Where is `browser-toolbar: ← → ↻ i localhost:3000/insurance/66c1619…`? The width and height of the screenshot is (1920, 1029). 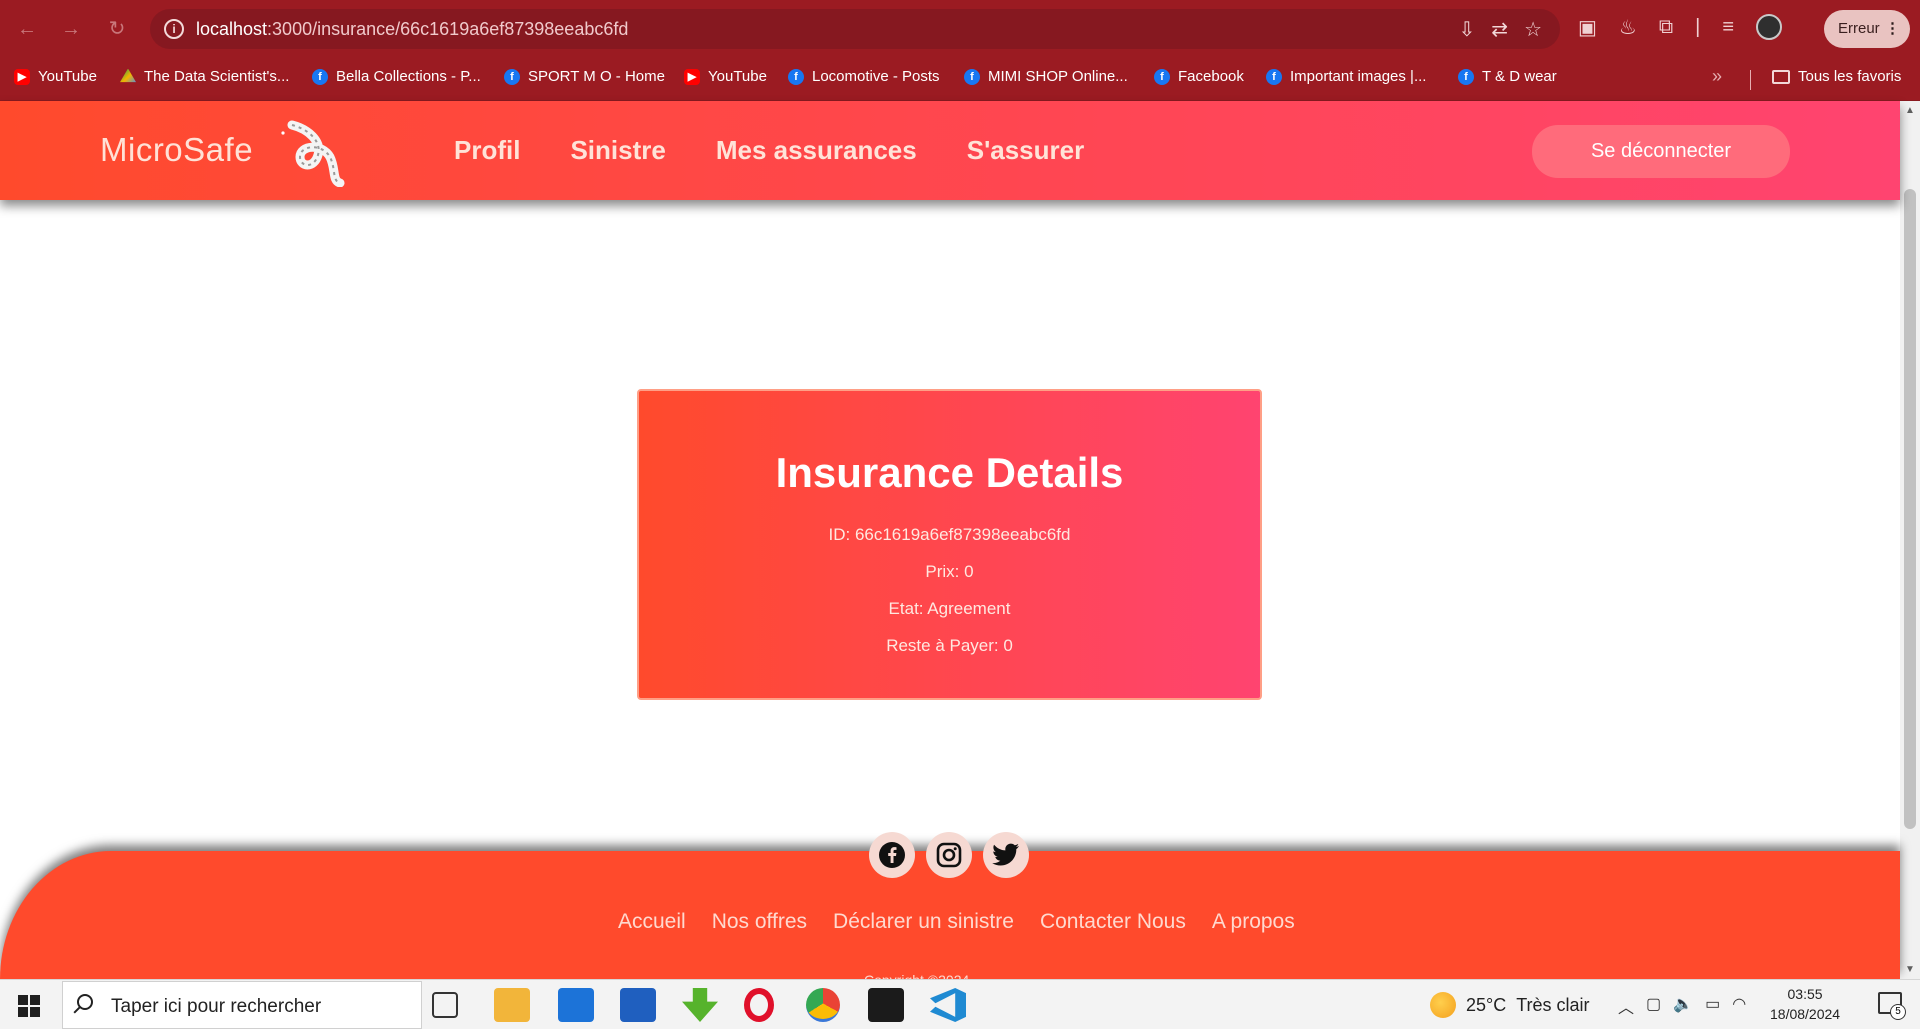 browser-toolbar: ← → ↻ i localhost:3000/insurance/66c1619… is located at coordinates (960, 29).